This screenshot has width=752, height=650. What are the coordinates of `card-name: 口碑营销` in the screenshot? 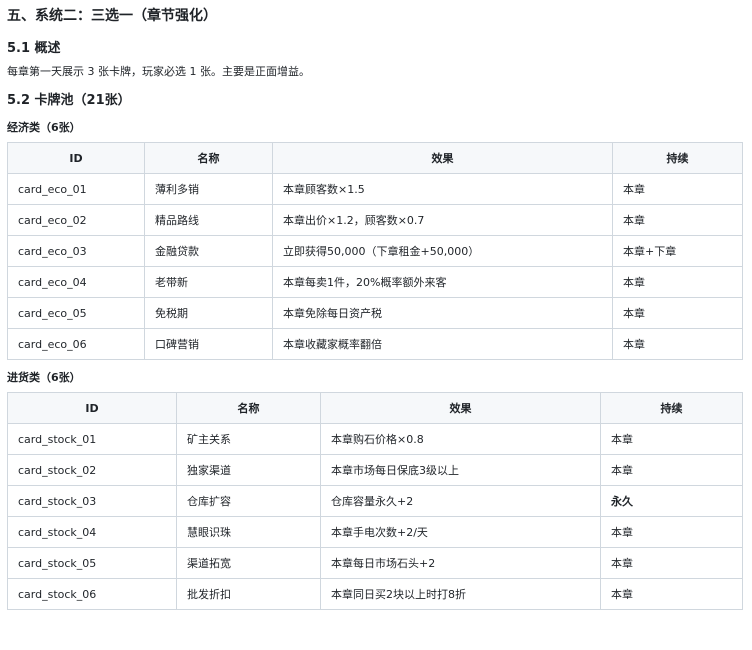 It's located at (208, 344).